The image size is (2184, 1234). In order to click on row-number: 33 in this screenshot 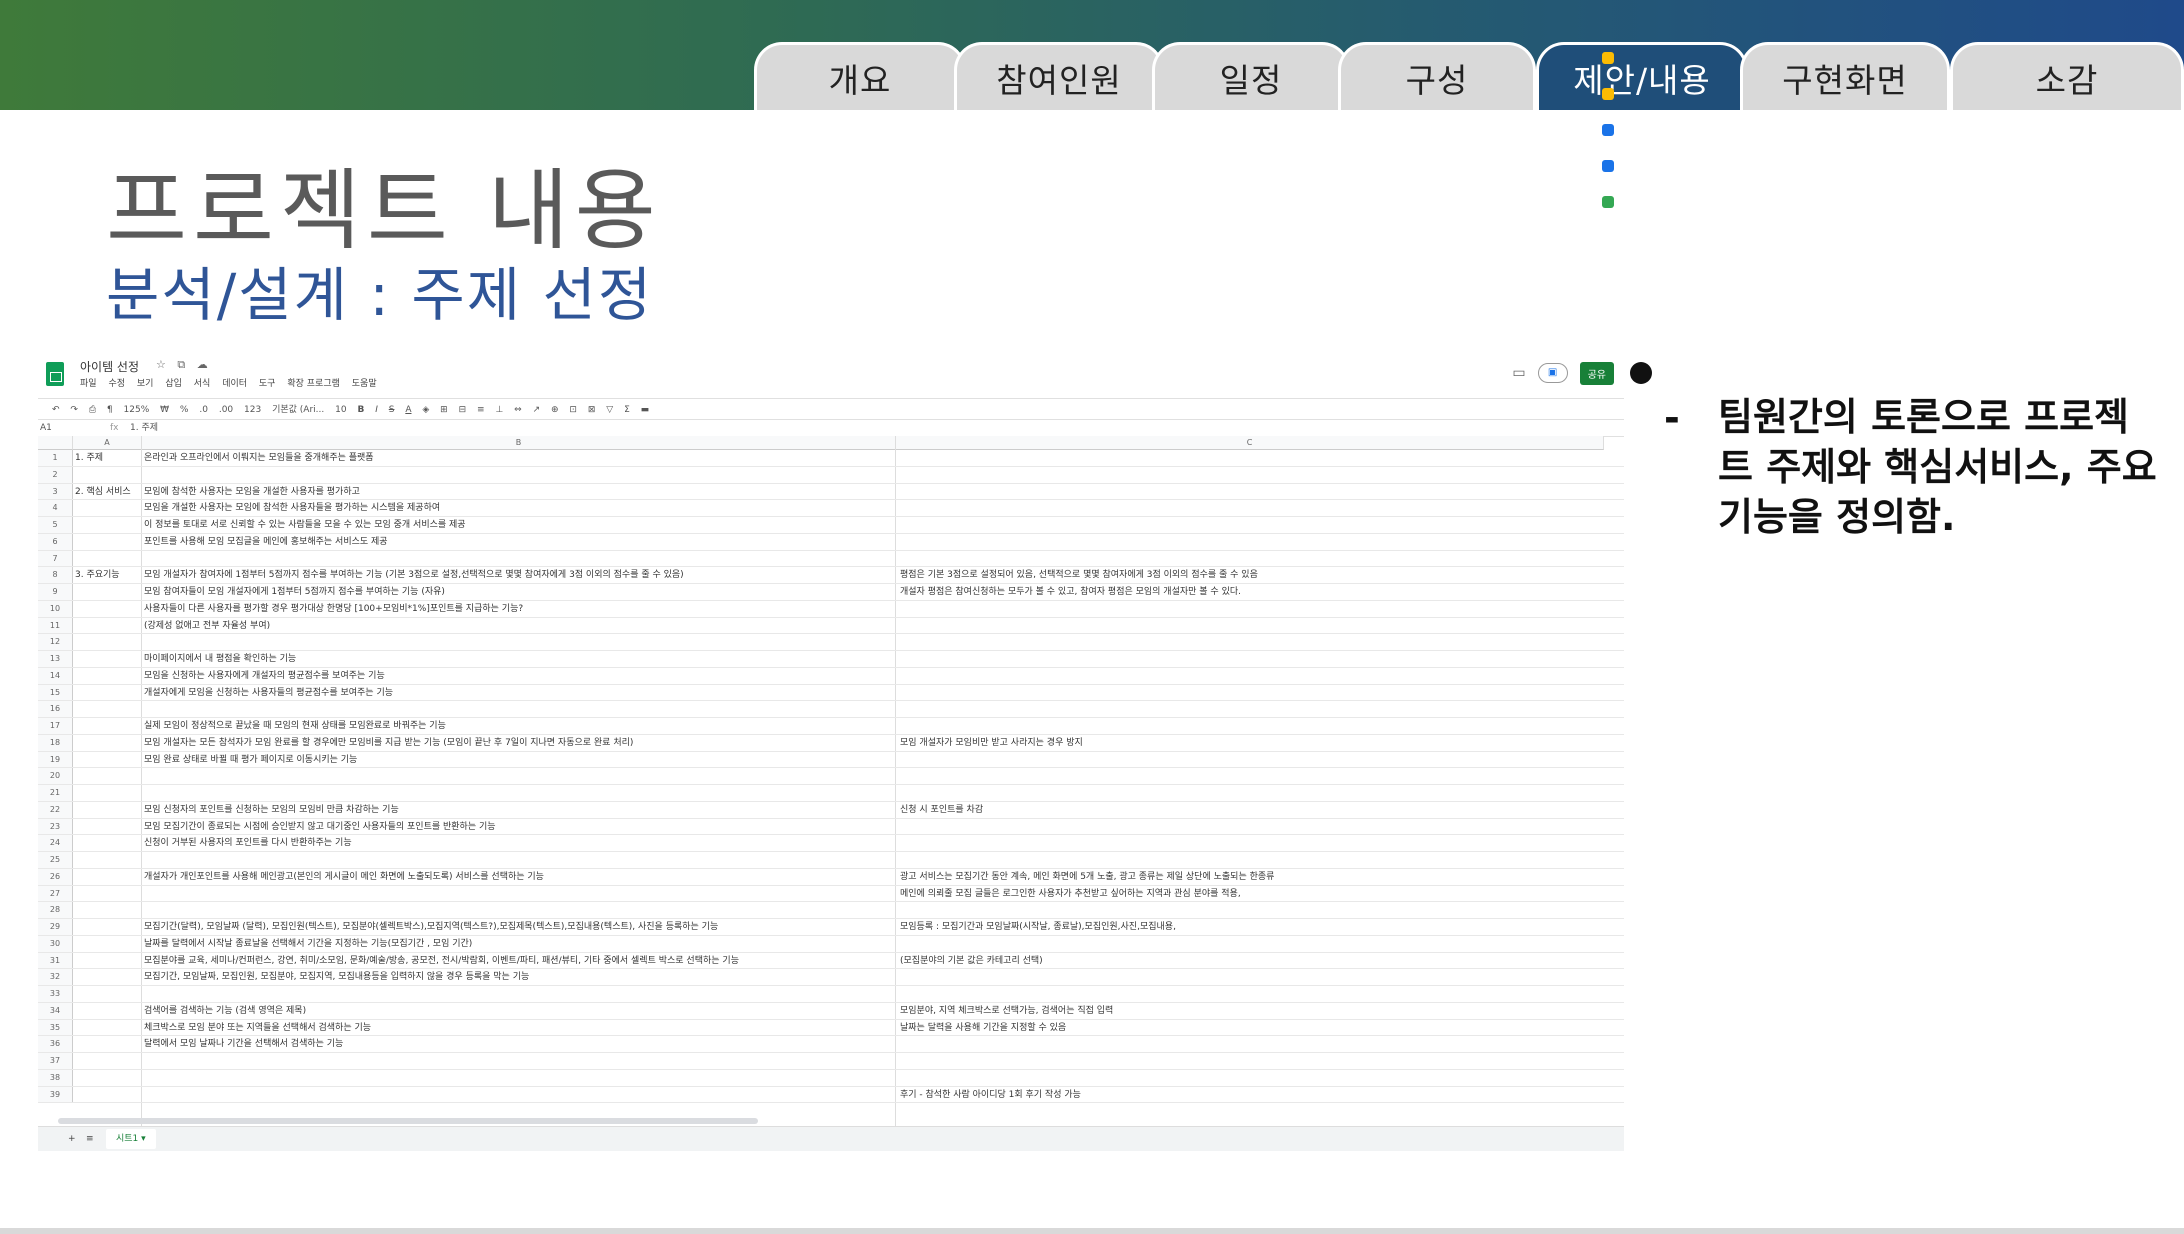, I will do `click(55, 994)`.